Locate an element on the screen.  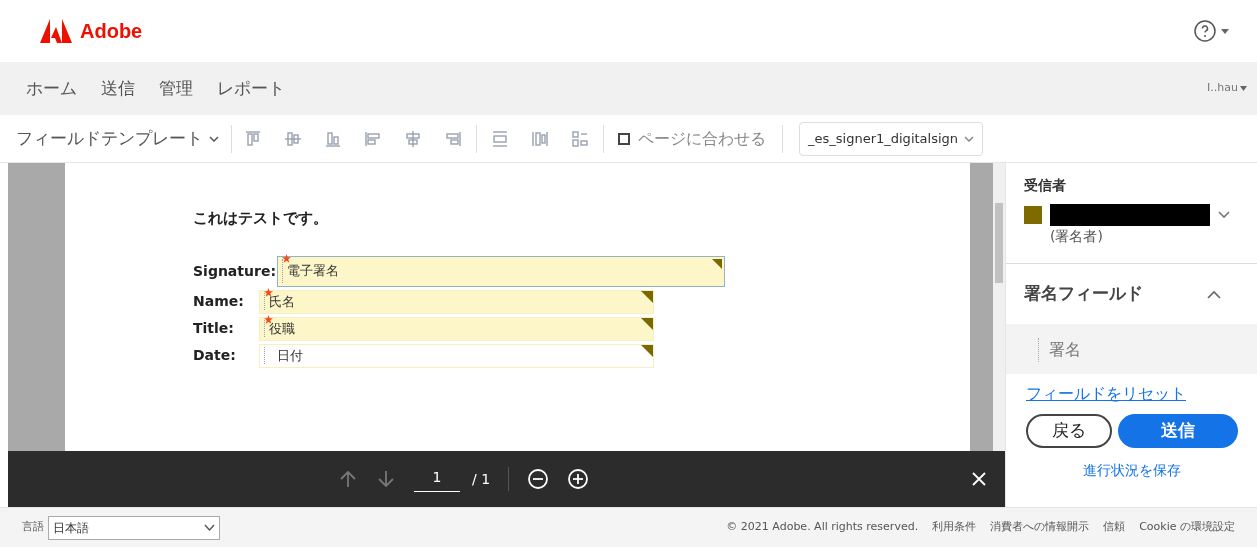
footer-link: 信頼 is located at coordinates (1114, 527).